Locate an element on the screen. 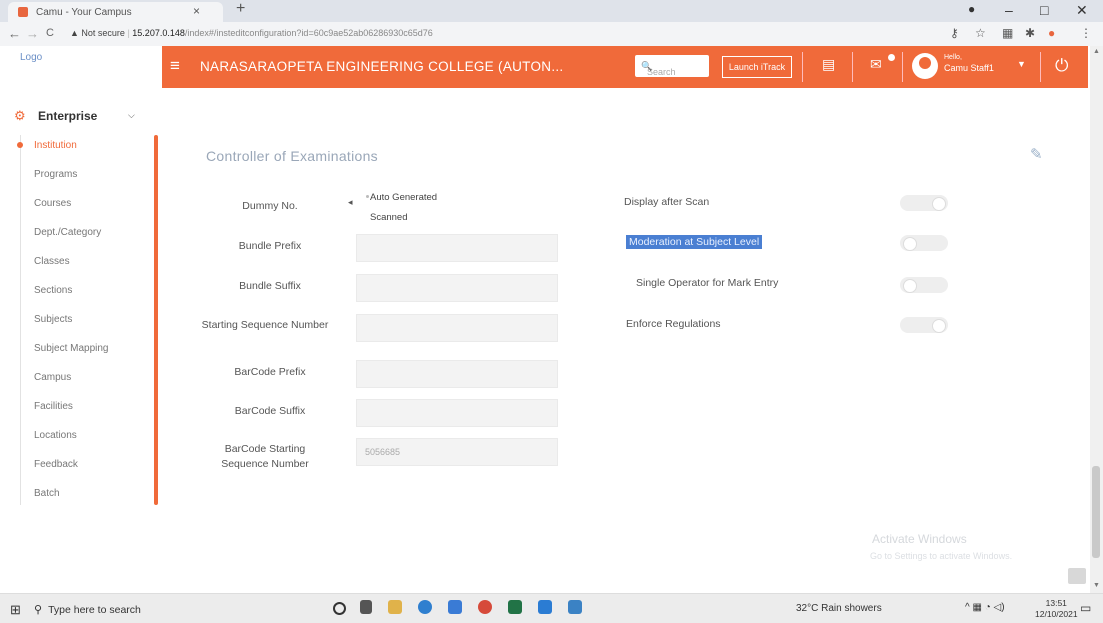  caret-left-icon: ◂ is located at coordinates (350, 202).